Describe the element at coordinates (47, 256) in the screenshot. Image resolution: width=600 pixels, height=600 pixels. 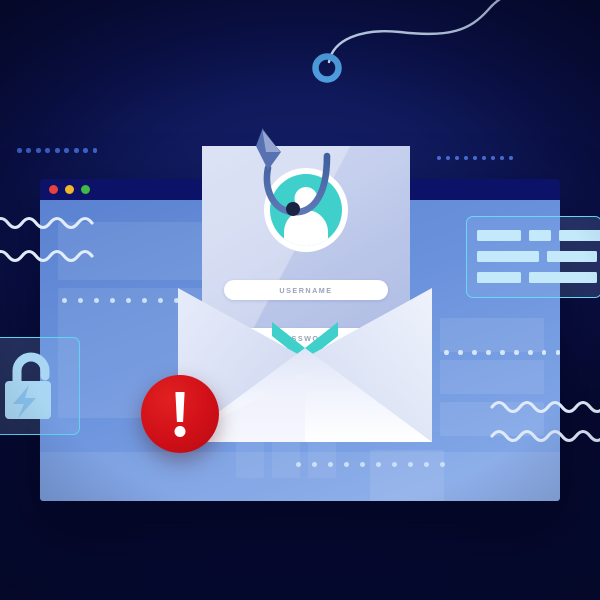
I see `wave-left-lower` at that location.